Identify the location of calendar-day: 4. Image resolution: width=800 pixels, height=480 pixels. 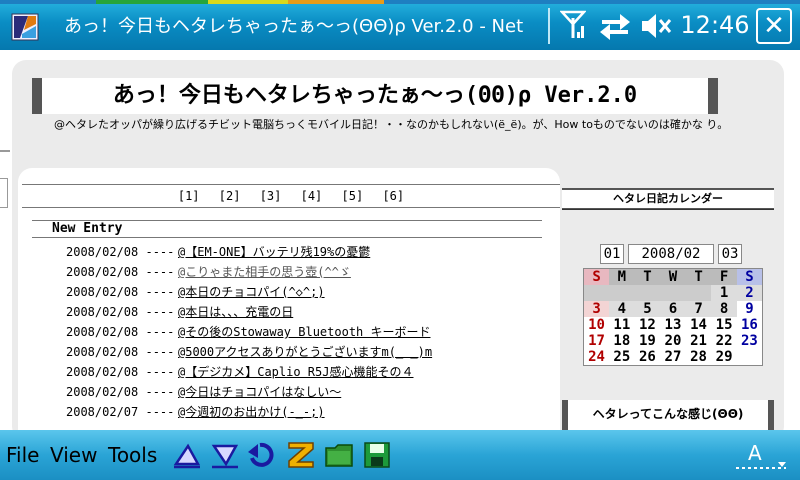
(622, 309).